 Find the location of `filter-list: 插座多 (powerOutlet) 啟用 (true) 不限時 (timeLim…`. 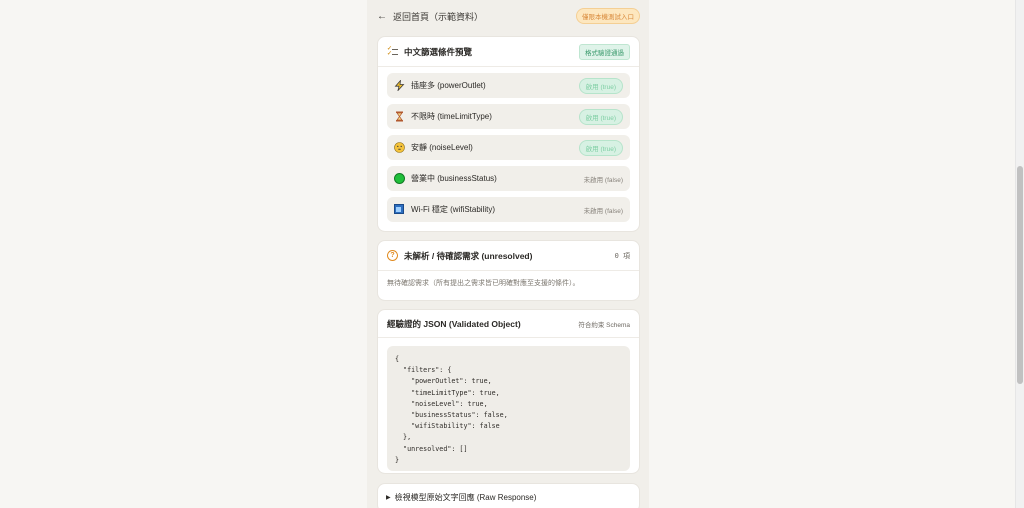

filter-list: 插座多 (powerOutlet) 啟用 (true) 不限時 (timeLim… is located at coordinates (508, 144).